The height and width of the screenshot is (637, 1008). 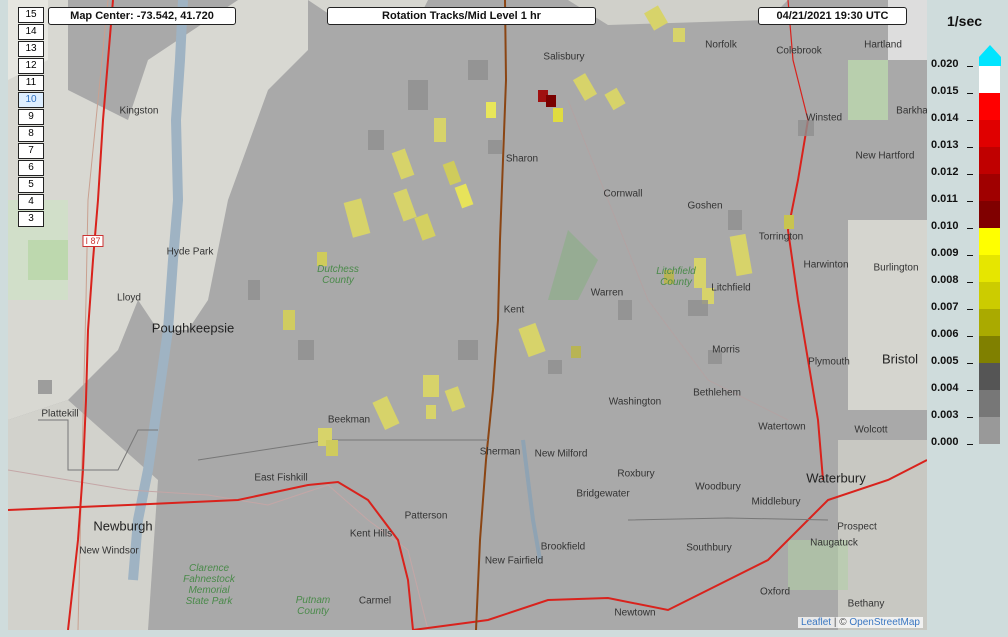 I want to click on legend-value-label: 0.015, so click(x=945, y=91).